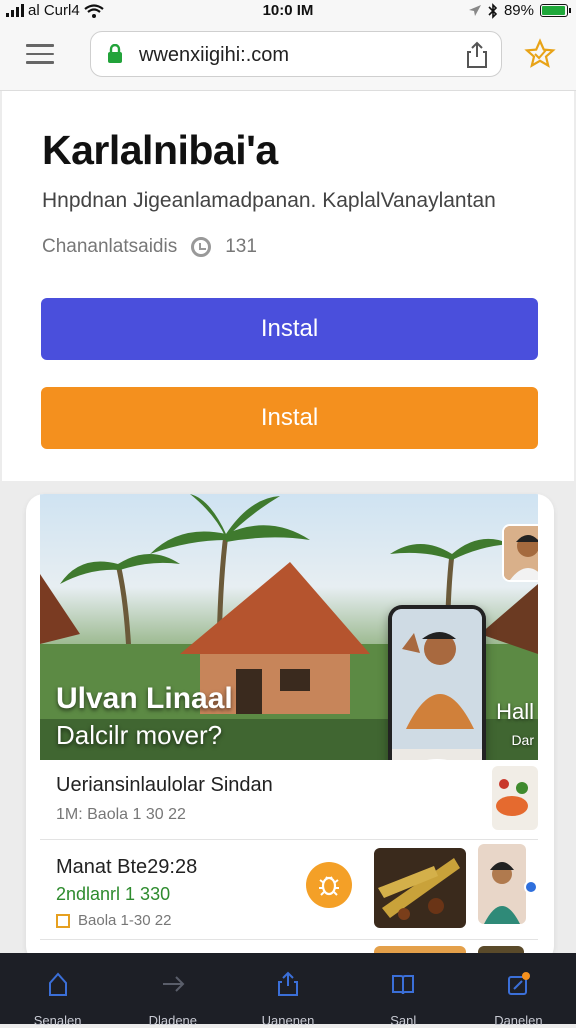 The image size is (576, 1028). I want to click on avatar-thumbnail, so click(502, 884).